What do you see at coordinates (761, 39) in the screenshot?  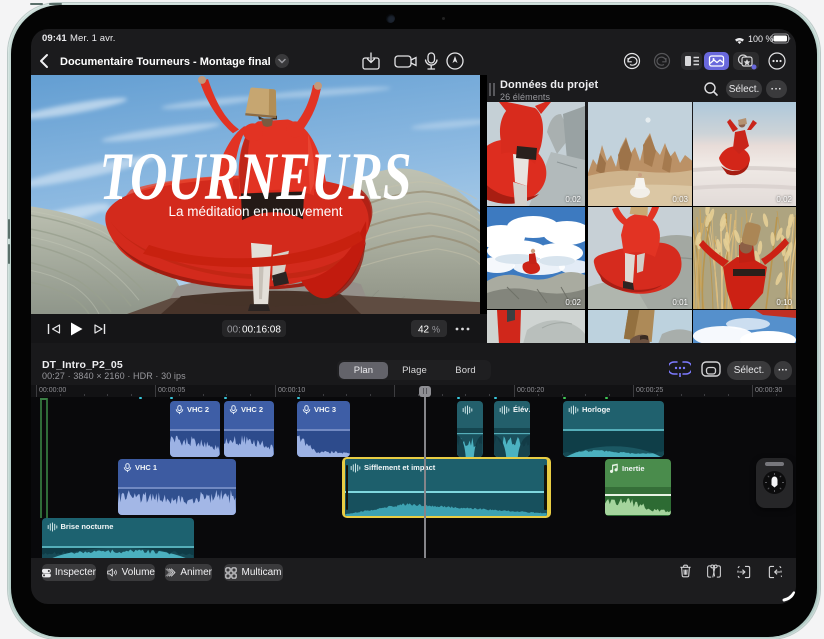 I see `svg-text: 100 %` at bounding box center [761, 39].